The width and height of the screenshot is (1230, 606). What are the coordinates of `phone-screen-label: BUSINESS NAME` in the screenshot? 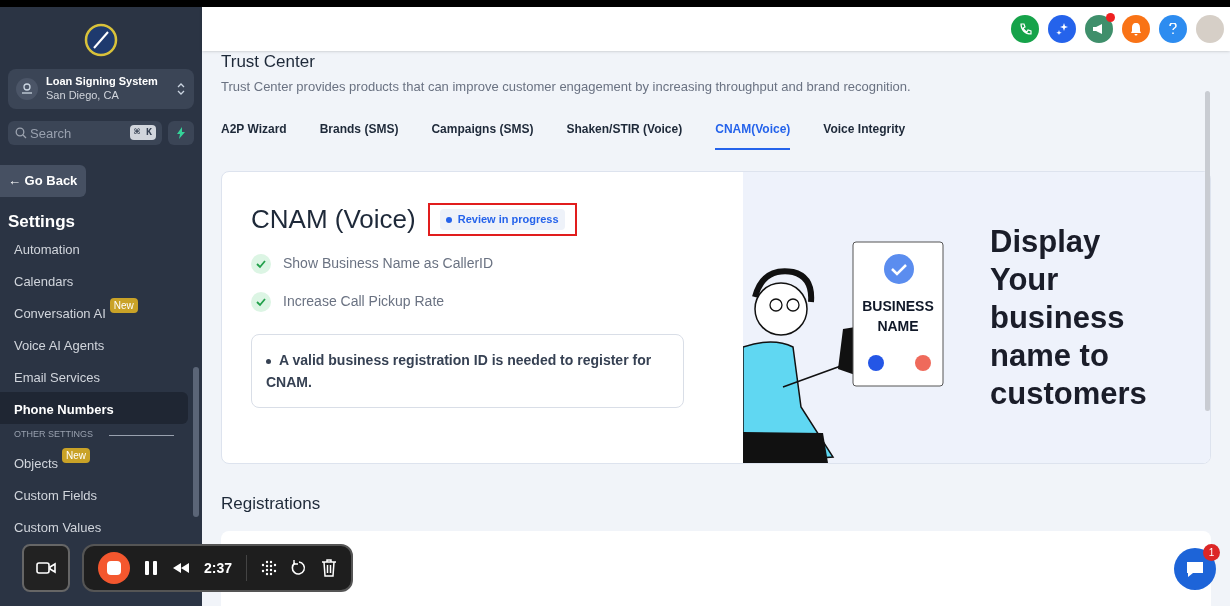 It's located at (898, 316).